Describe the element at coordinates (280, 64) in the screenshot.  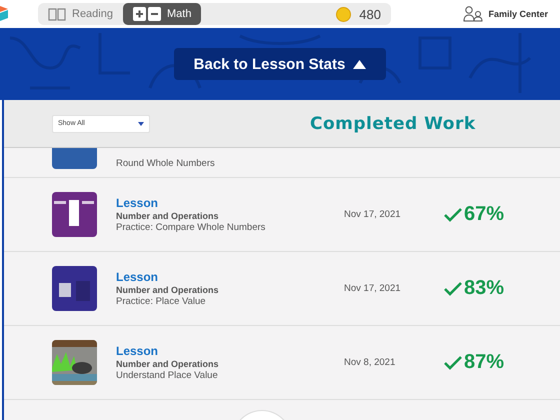
I see `back-to-lesson-stats-button: Back to Lesson Stats` at that location.